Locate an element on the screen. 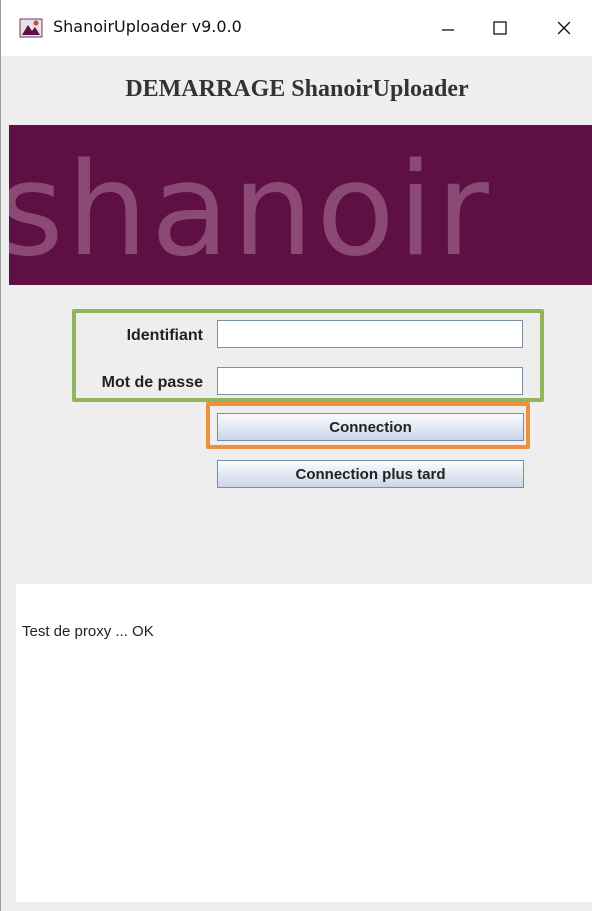 The image size is (592, 911). close-button is located at coordinates (563, 28).